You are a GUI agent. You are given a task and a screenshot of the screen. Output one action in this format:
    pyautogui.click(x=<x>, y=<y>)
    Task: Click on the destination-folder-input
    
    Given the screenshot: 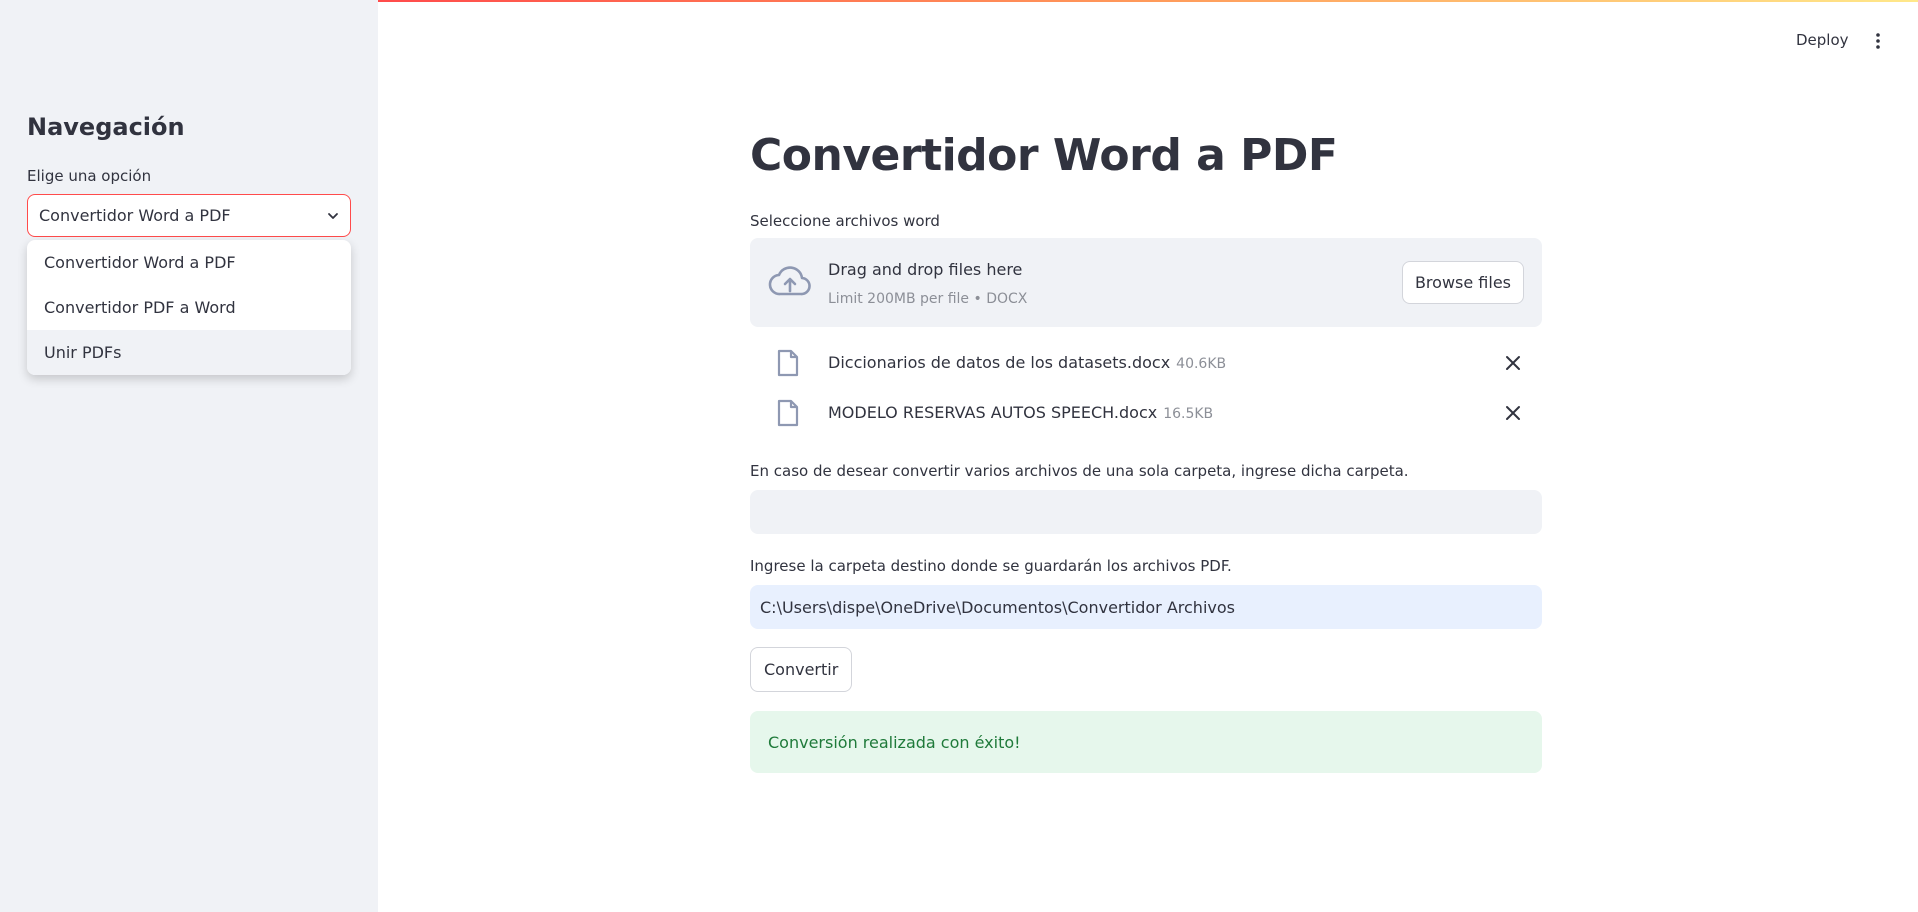 What is the action you would take?
    pyautogui.click(x=1146, y=607)
    